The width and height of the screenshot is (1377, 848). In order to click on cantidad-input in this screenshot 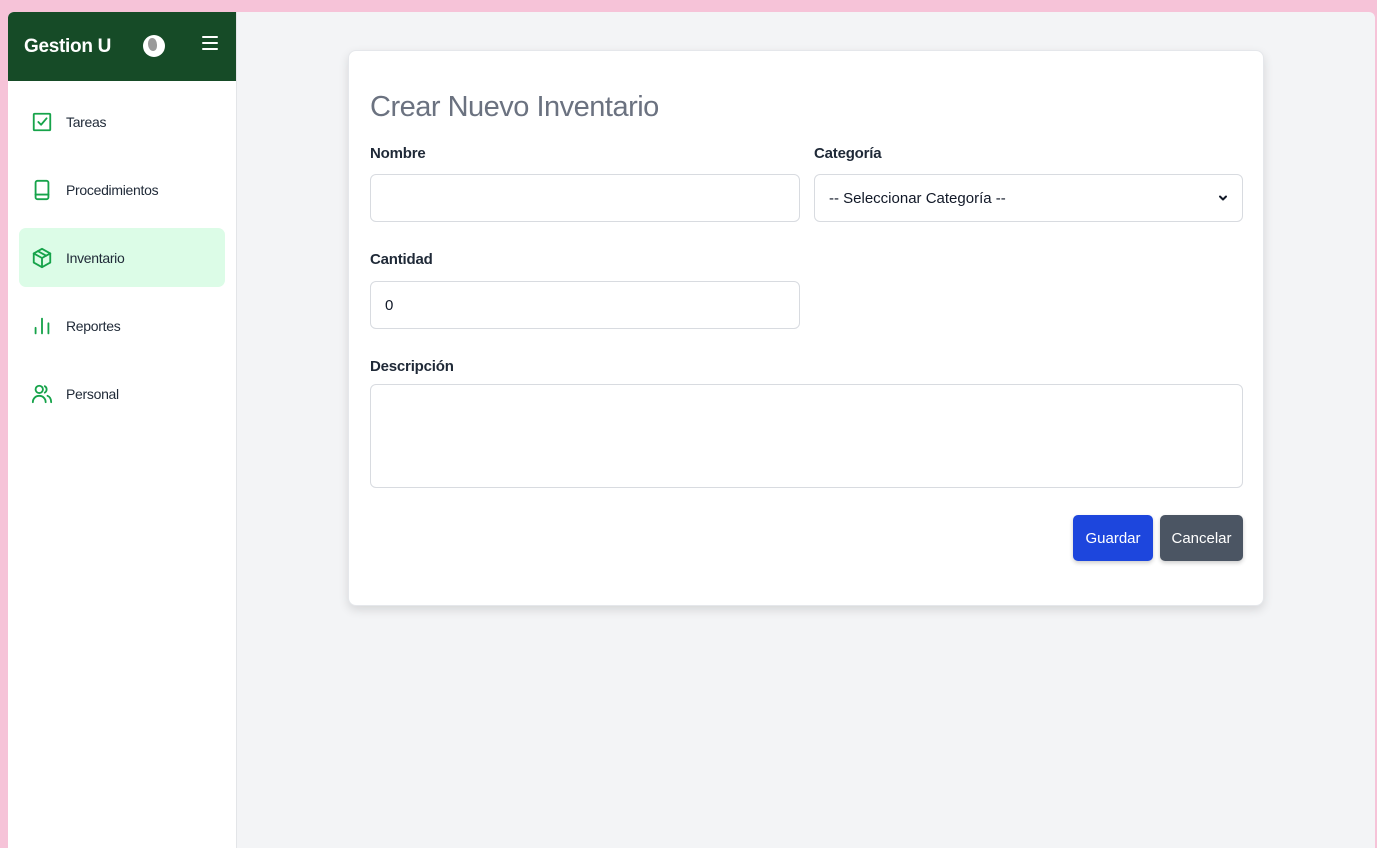, I will do `click(585, 305)`.